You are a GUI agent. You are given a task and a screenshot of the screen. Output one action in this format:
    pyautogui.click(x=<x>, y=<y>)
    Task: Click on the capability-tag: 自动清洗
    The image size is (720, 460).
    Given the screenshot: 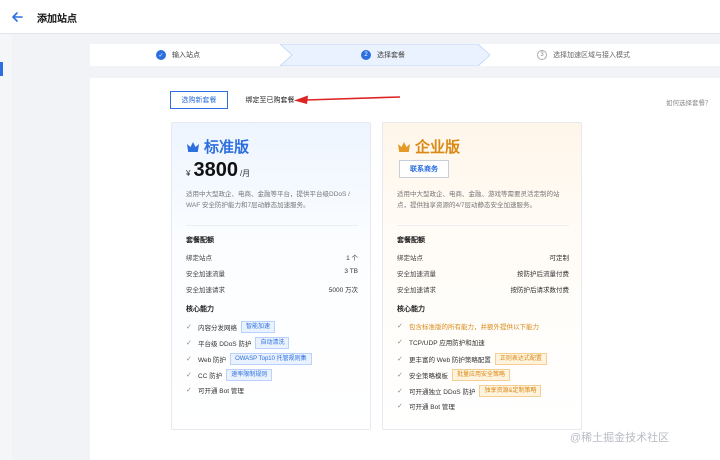 What is the action you would take?
    pyautogui.click(x=272, y=343)
    